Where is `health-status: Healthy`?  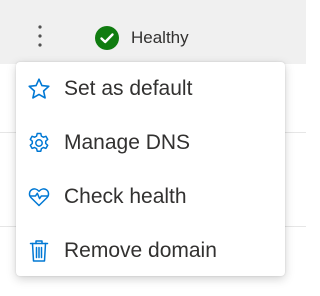 health-status: Healthy is located at coordinates (141, 38).